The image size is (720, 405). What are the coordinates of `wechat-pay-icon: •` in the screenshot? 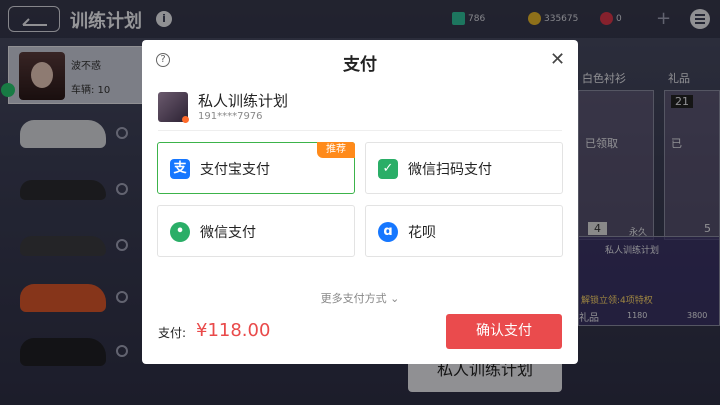 It's located at (180, 232).